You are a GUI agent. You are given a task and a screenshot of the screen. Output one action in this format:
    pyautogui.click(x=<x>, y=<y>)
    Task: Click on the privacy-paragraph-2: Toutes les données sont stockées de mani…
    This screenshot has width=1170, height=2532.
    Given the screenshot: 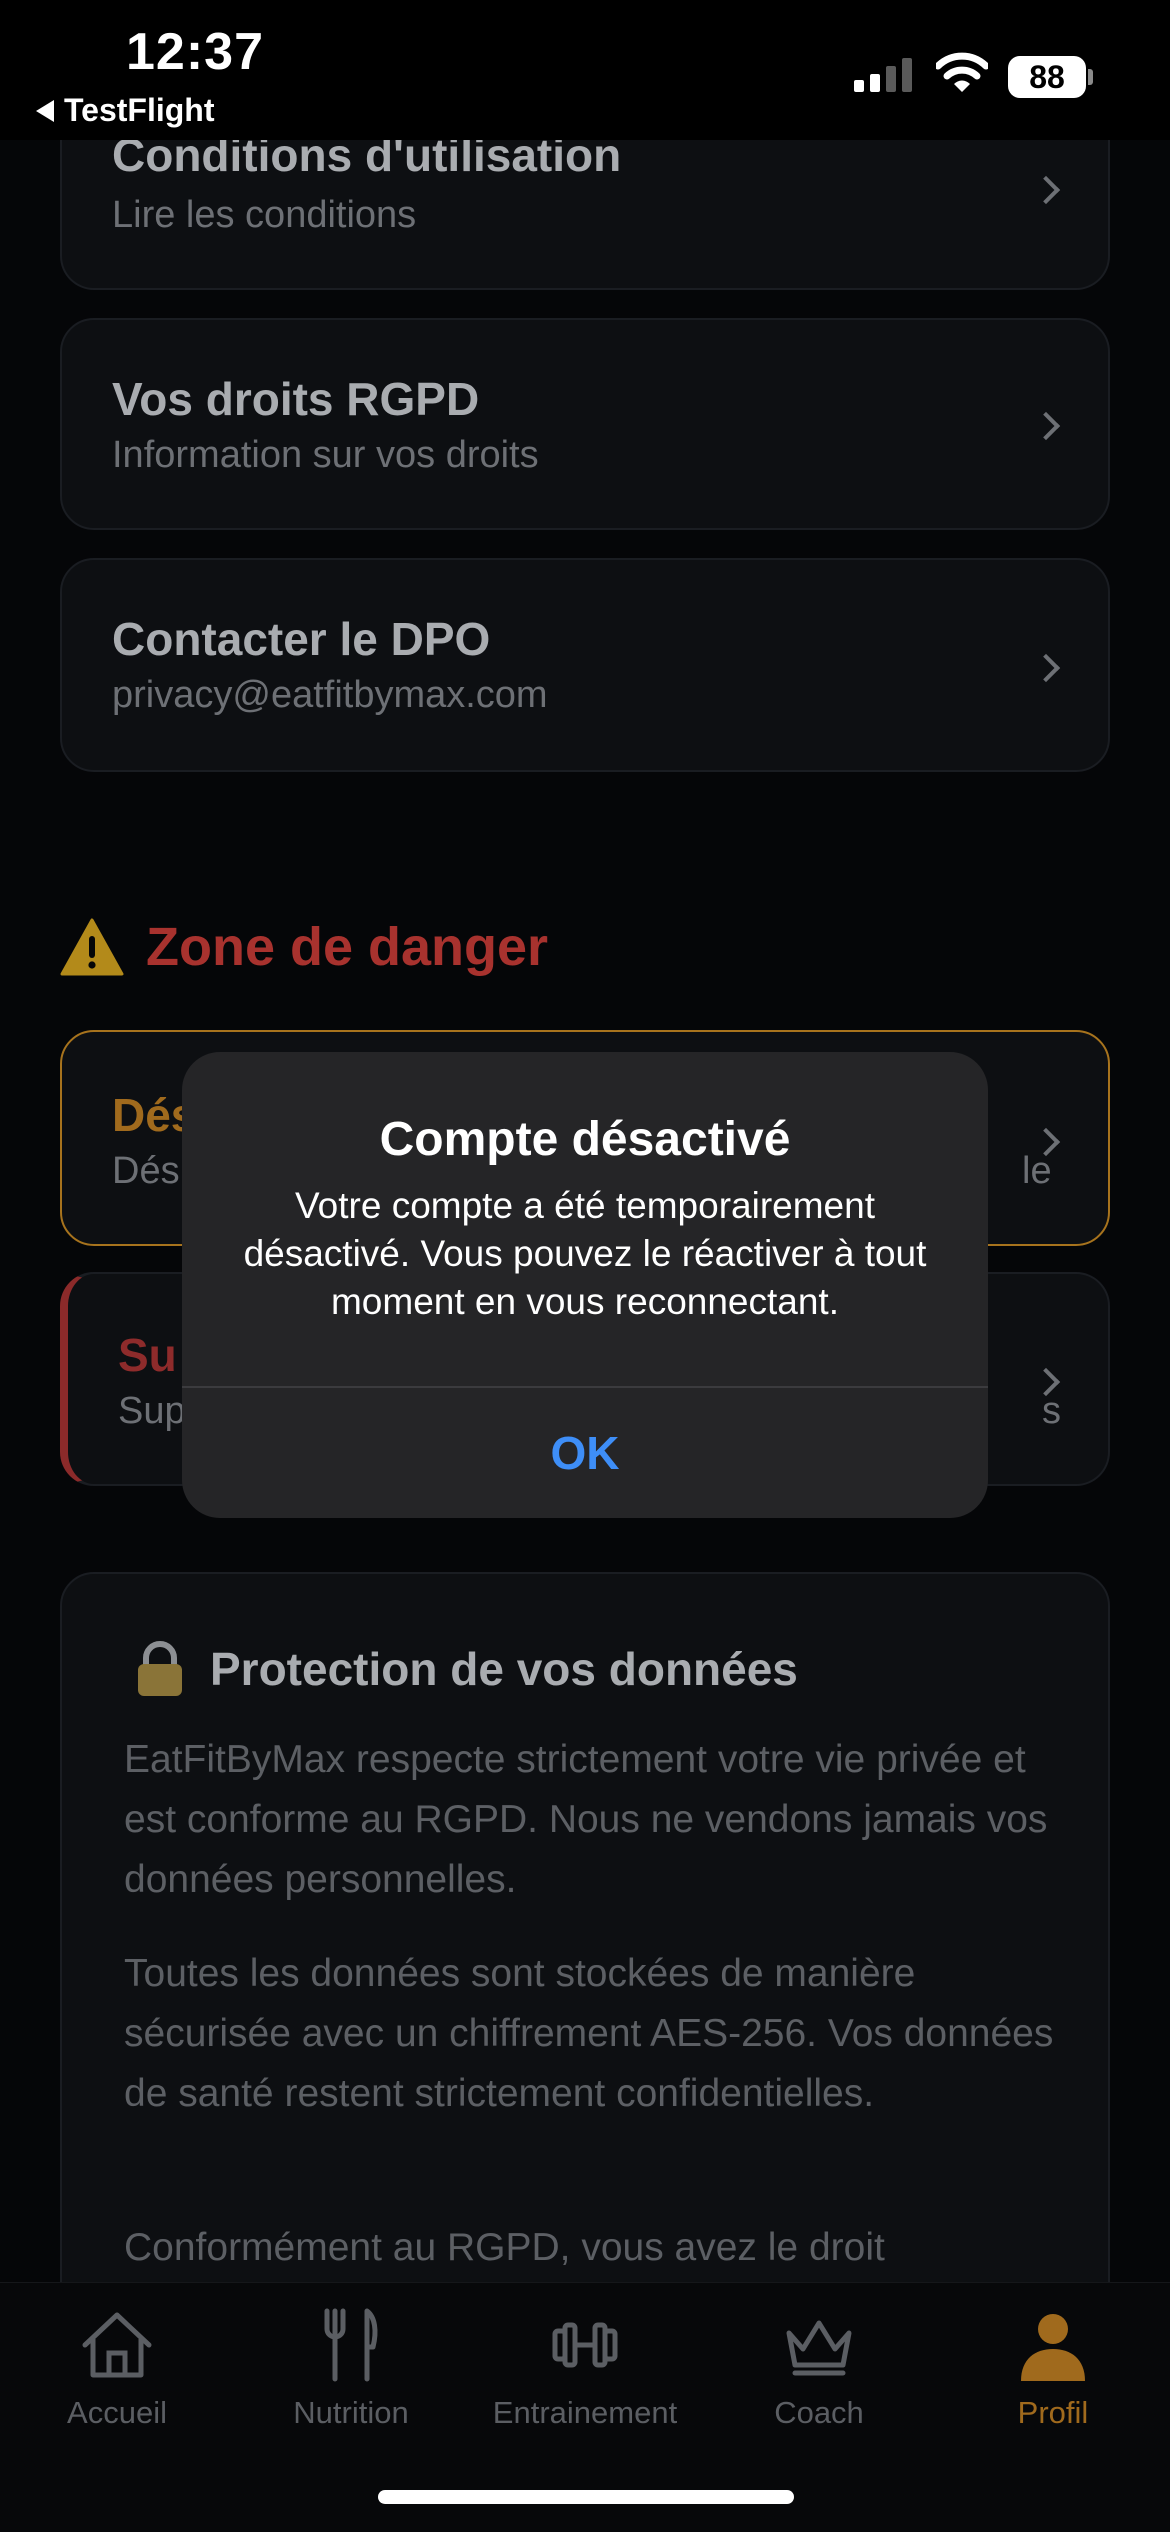 What is the action you would take?
    pyautogui.click(x=589, y=2033)
    